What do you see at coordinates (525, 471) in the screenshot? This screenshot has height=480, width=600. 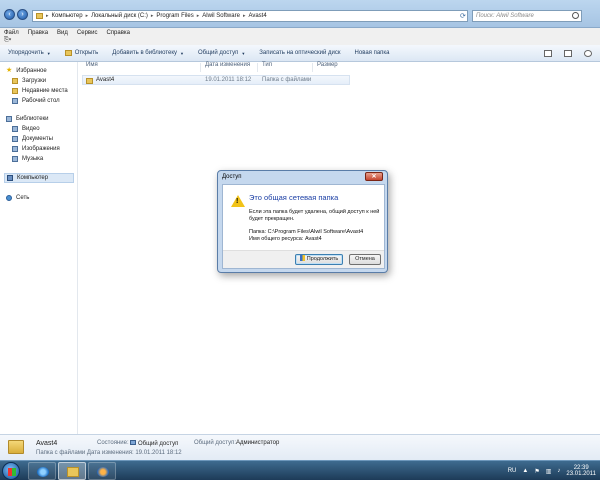 I see `tray-expand-icon: ▲` at bounding box center [525, 471].